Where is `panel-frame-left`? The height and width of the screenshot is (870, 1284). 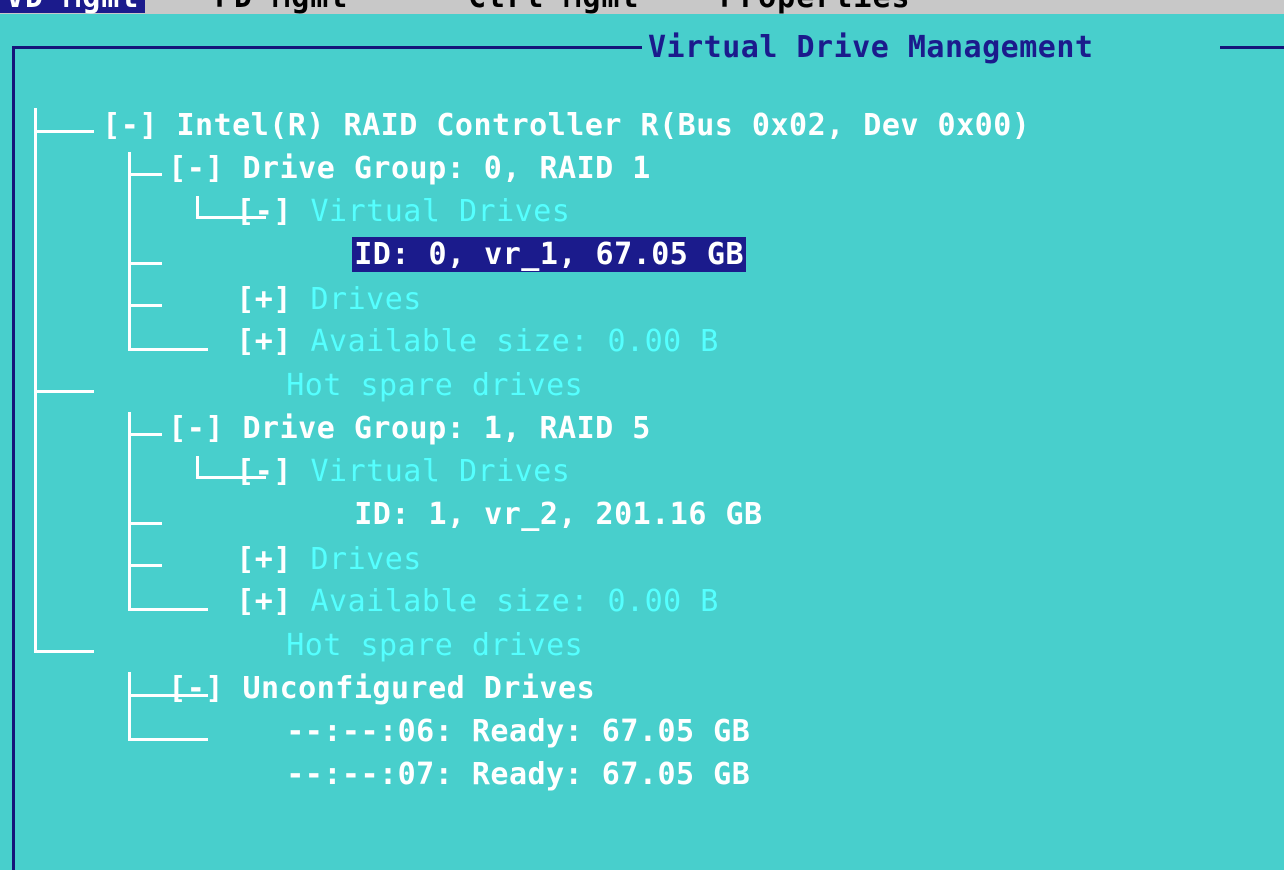
panel-frame-left is located at coordinates (13, 458).